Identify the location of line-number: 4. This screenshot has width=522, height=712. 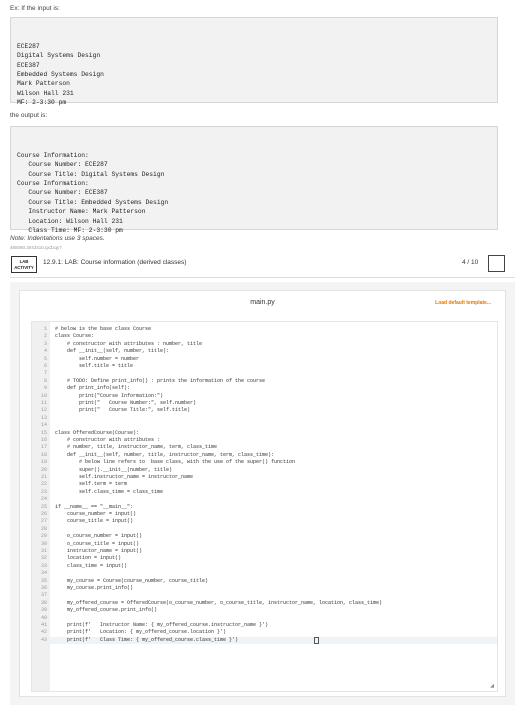
(45, 351).